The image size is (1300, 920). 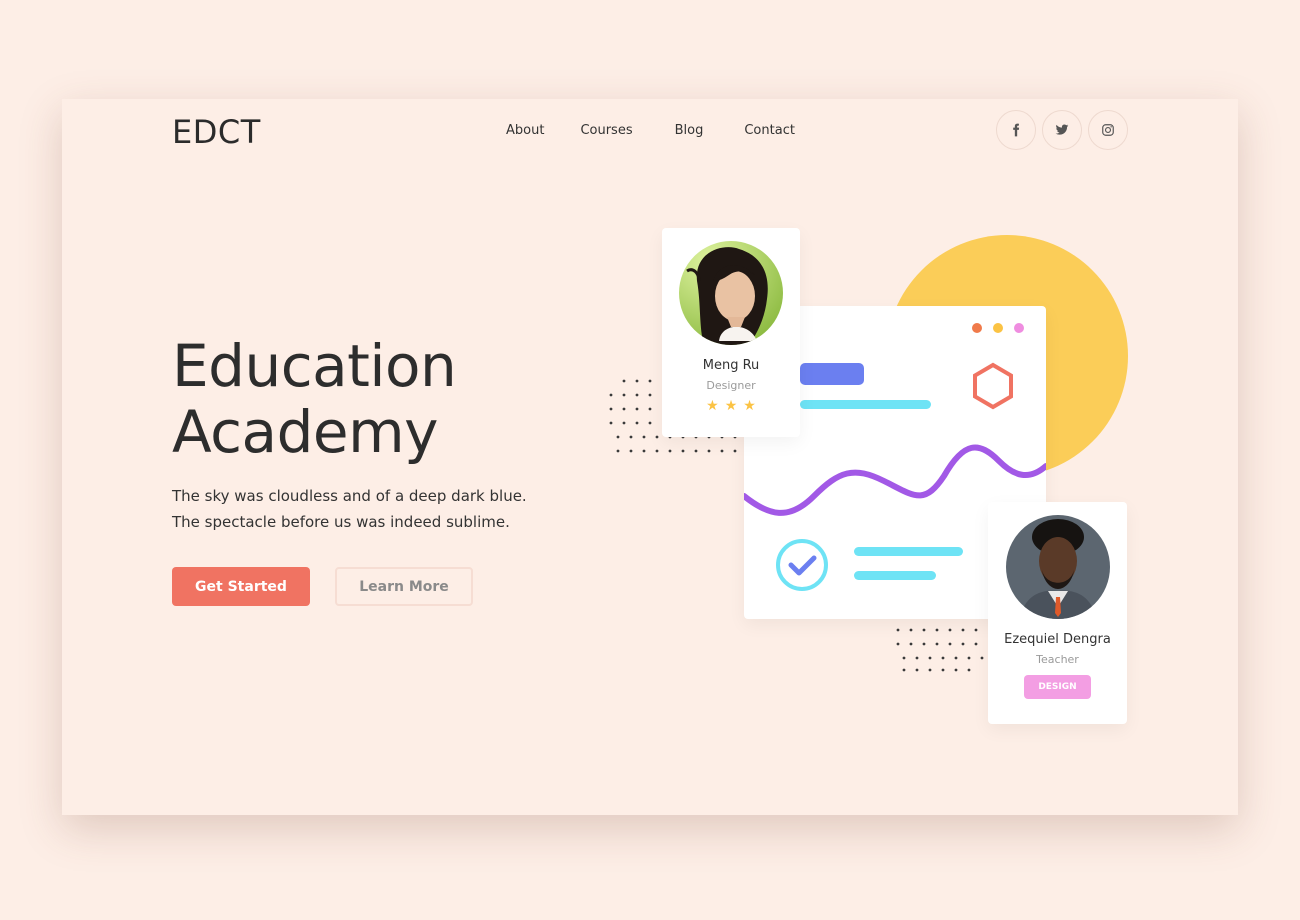 I want to click on rating-stars: ★ ★ ★, so click(x=731, y=406).